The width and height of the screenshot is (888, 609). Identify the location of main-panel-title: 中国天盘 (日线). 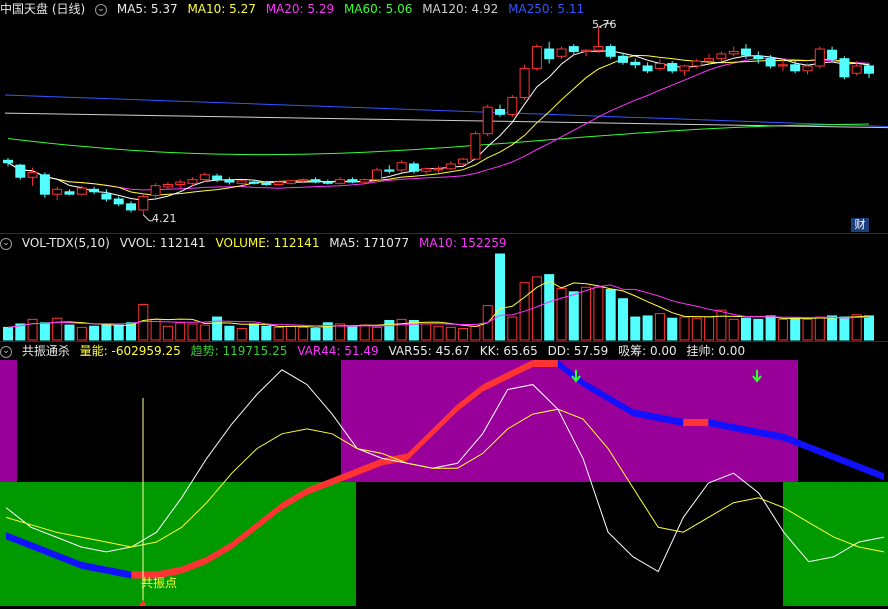
(42, 9).